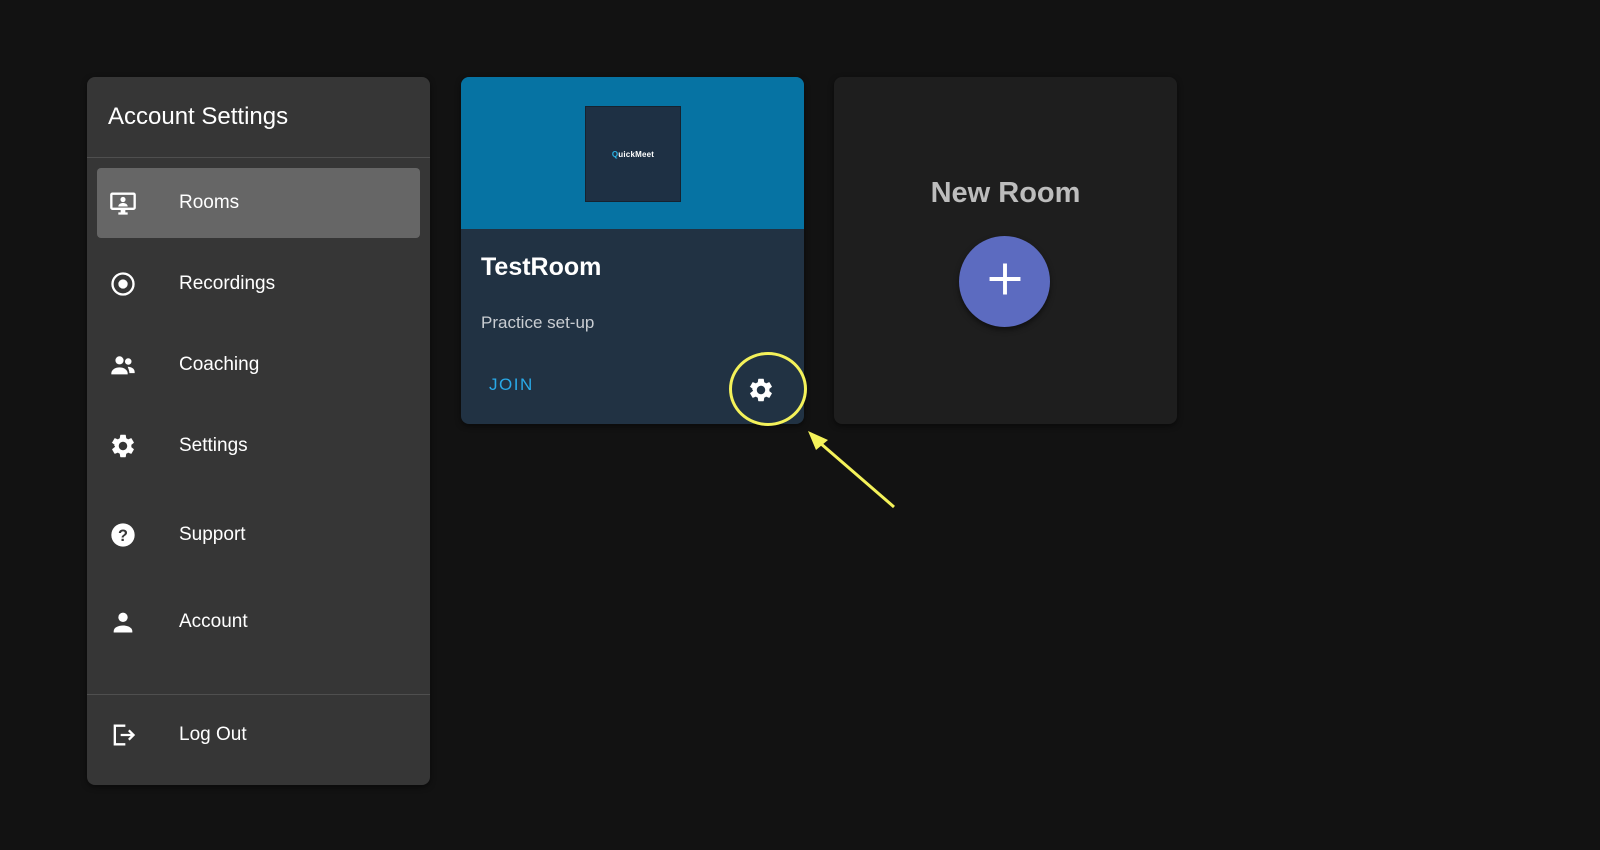 This screenshot has width=1600, height=850. What do you see at coordinates (258, 535) in the screenshot?
I see `sidebar-item-support: ? Support` at bounding box center [258, 535].